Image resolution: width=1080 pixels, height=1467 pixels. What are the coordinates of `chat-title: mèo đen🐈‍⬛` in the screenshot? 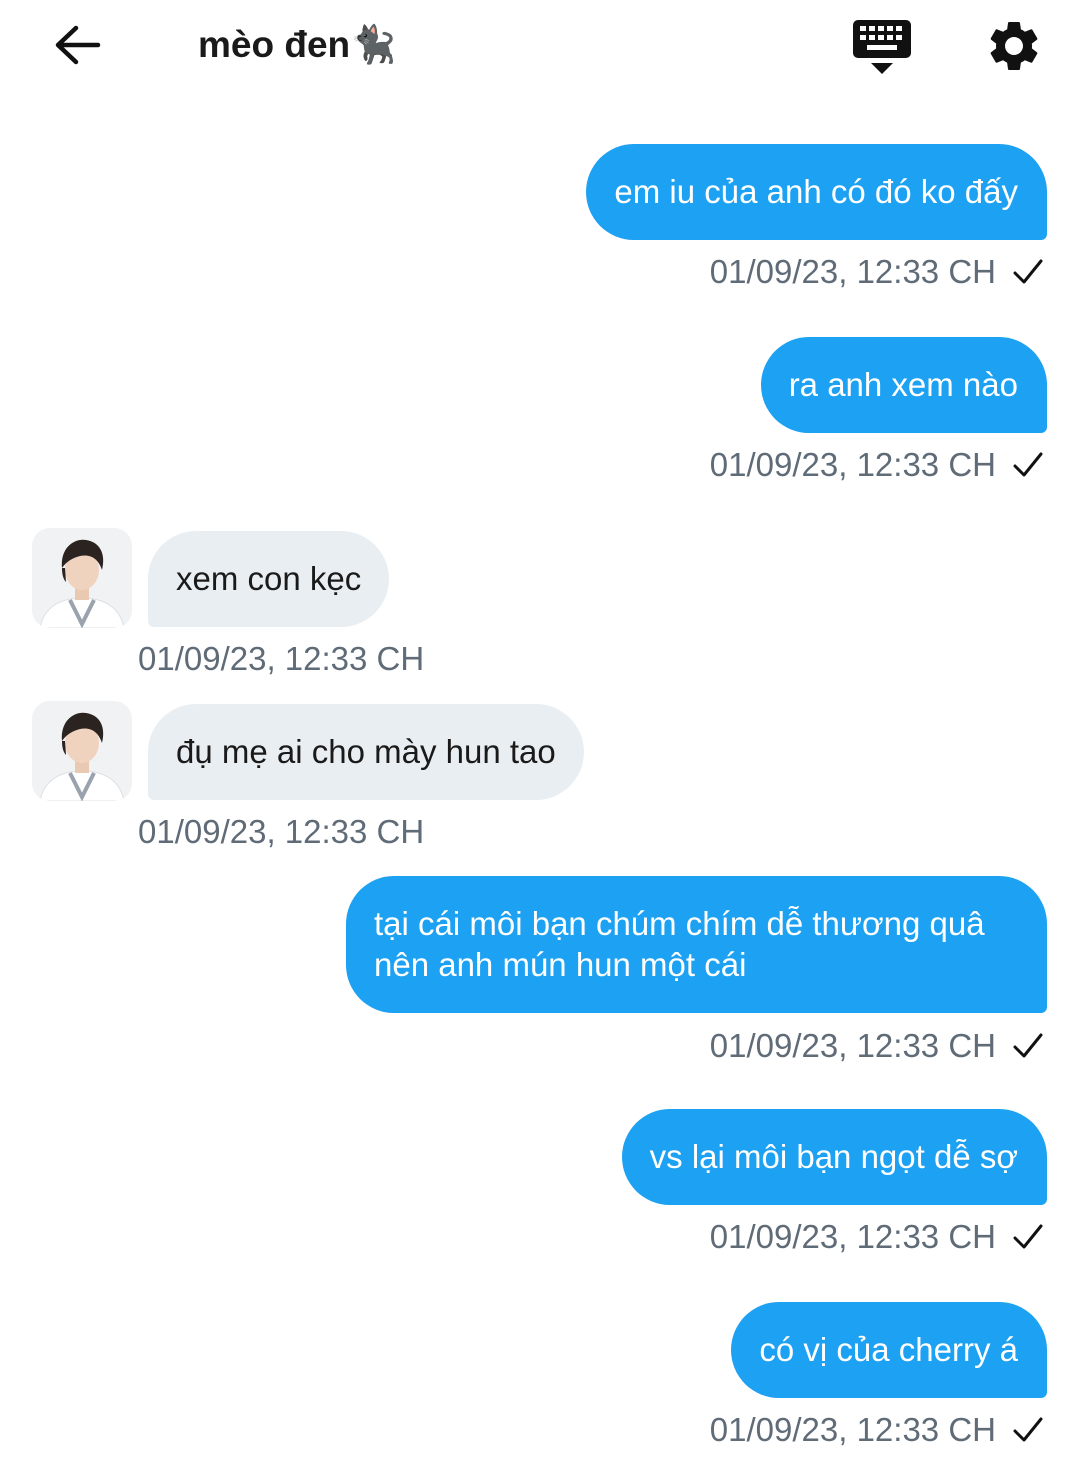 It's located at (297, 45).